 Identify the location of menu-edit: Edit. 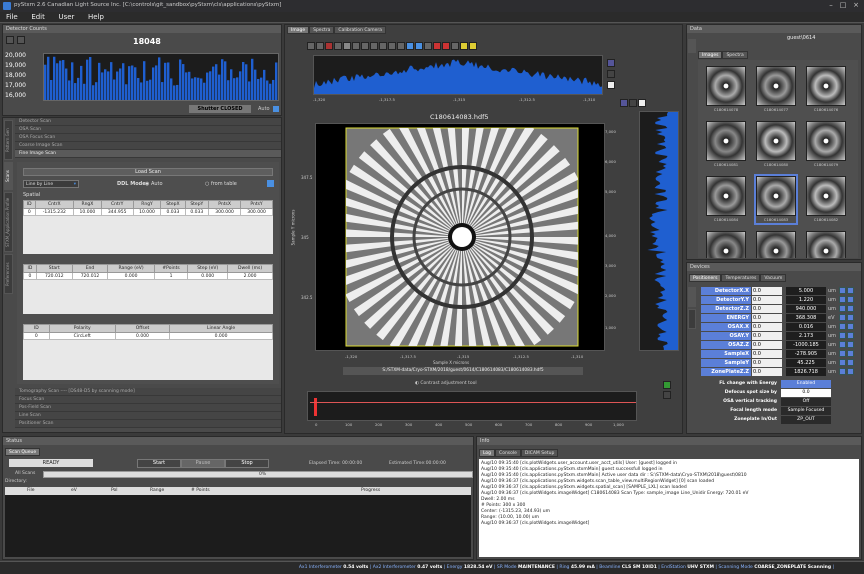
(38, 17).